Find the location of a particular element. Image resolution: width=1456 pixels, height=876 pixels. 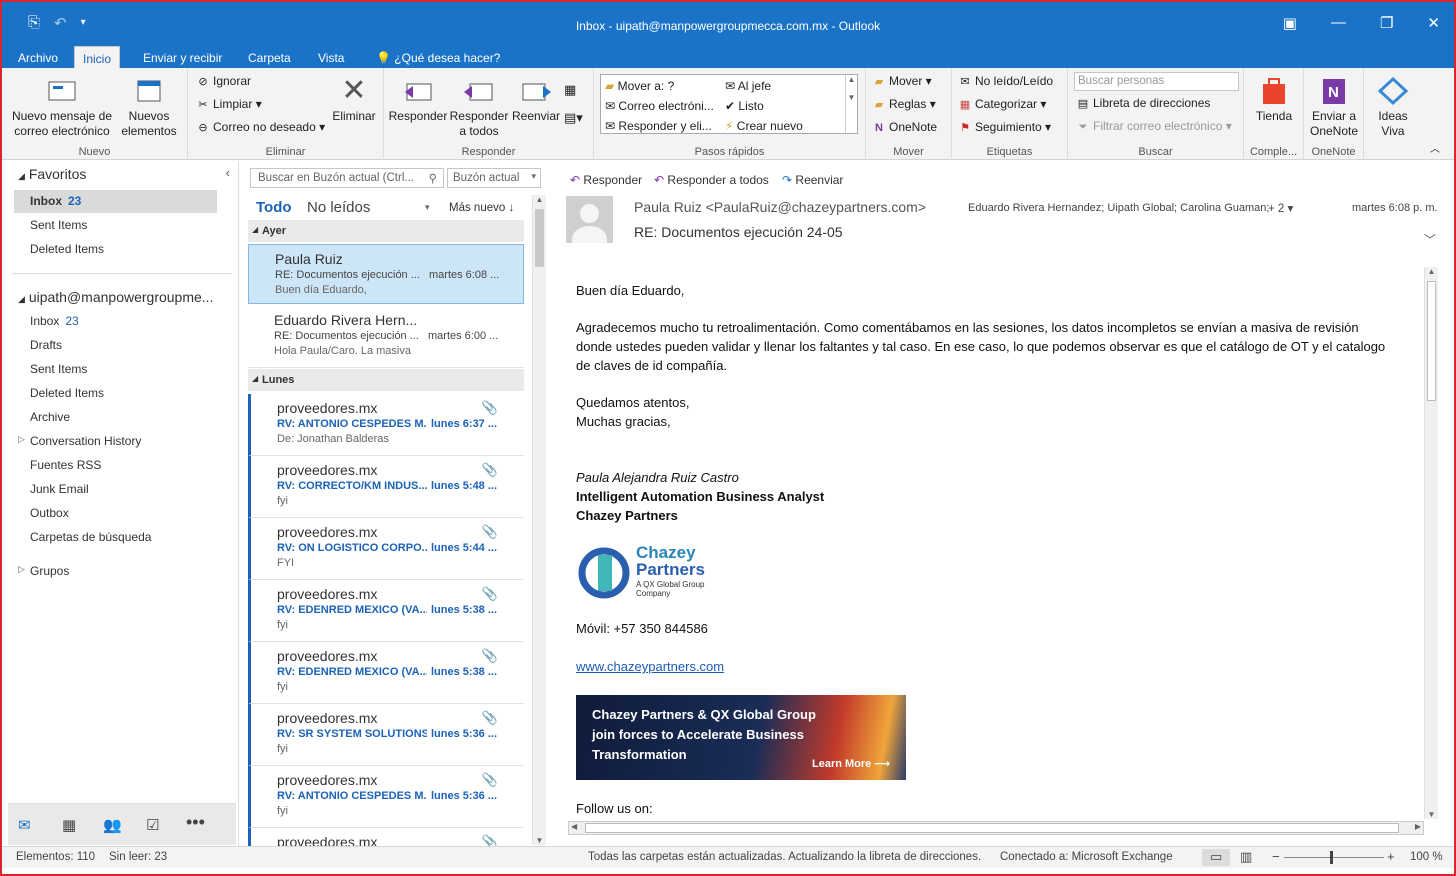

zoom-level: 100 % is located at coordinates (1426, 857).